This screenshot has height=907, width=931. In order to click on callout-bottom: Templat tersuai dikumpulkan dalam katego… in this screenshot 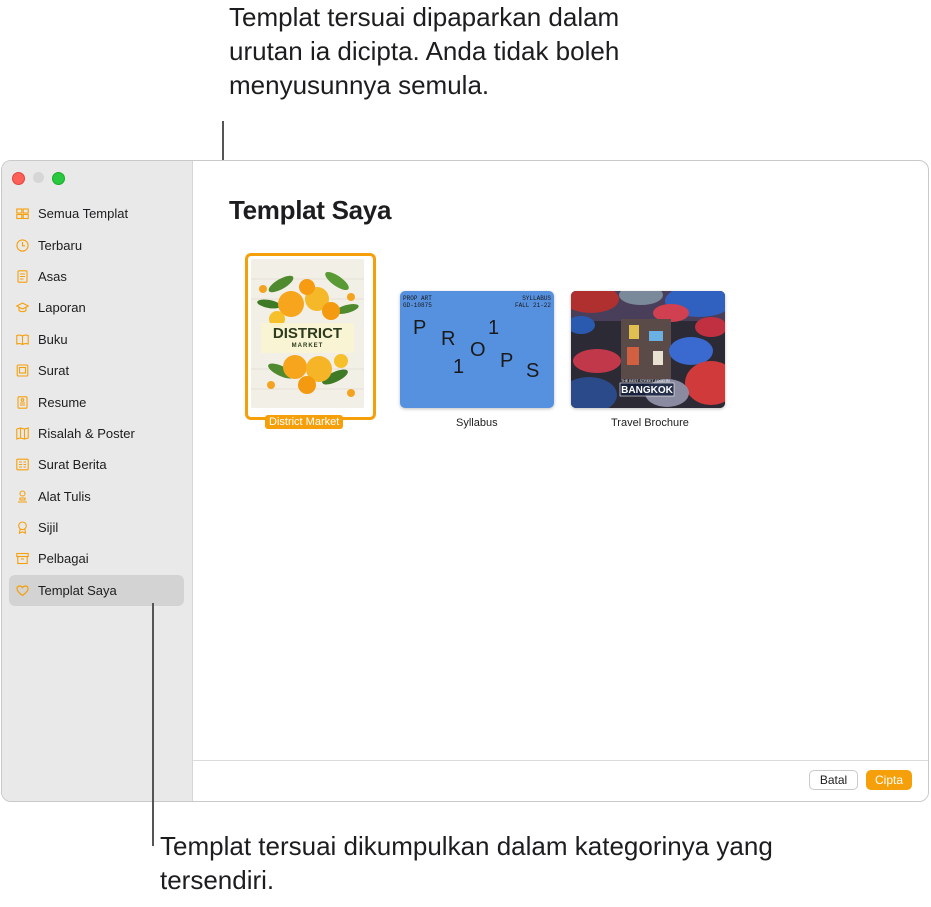, I will do `click(466, 863)`.